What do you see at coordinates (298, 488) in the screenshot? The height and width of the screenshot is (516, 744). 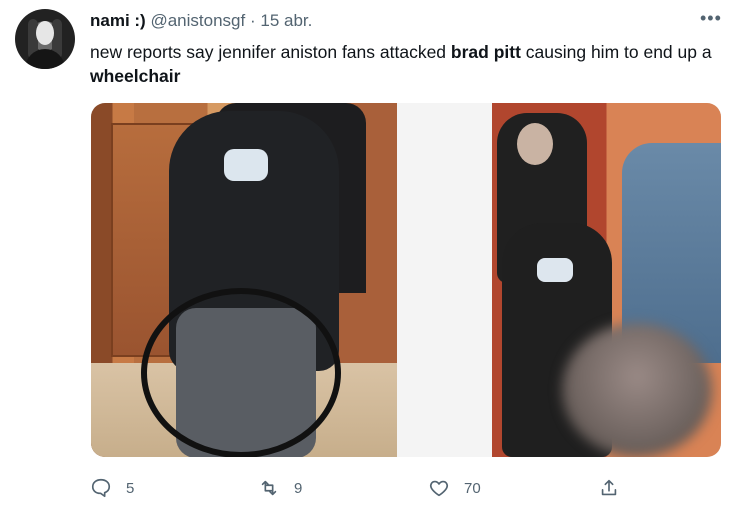 I see `retweet-count: 9` at bounding box center [298, 488].